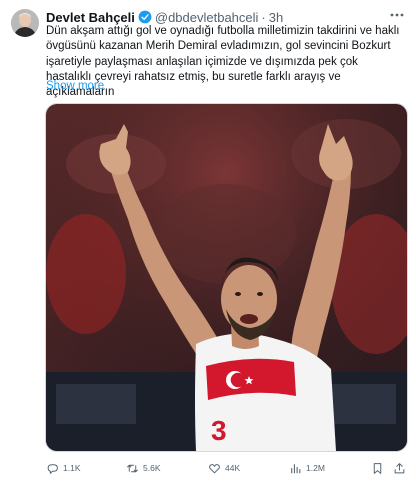 Image resolution: width=416 pixels, height=482 pixels. What do you see at coordinates (145, 17) in the screenshot?
I see `verified-badge-icon` at bounding box center [145, 17].